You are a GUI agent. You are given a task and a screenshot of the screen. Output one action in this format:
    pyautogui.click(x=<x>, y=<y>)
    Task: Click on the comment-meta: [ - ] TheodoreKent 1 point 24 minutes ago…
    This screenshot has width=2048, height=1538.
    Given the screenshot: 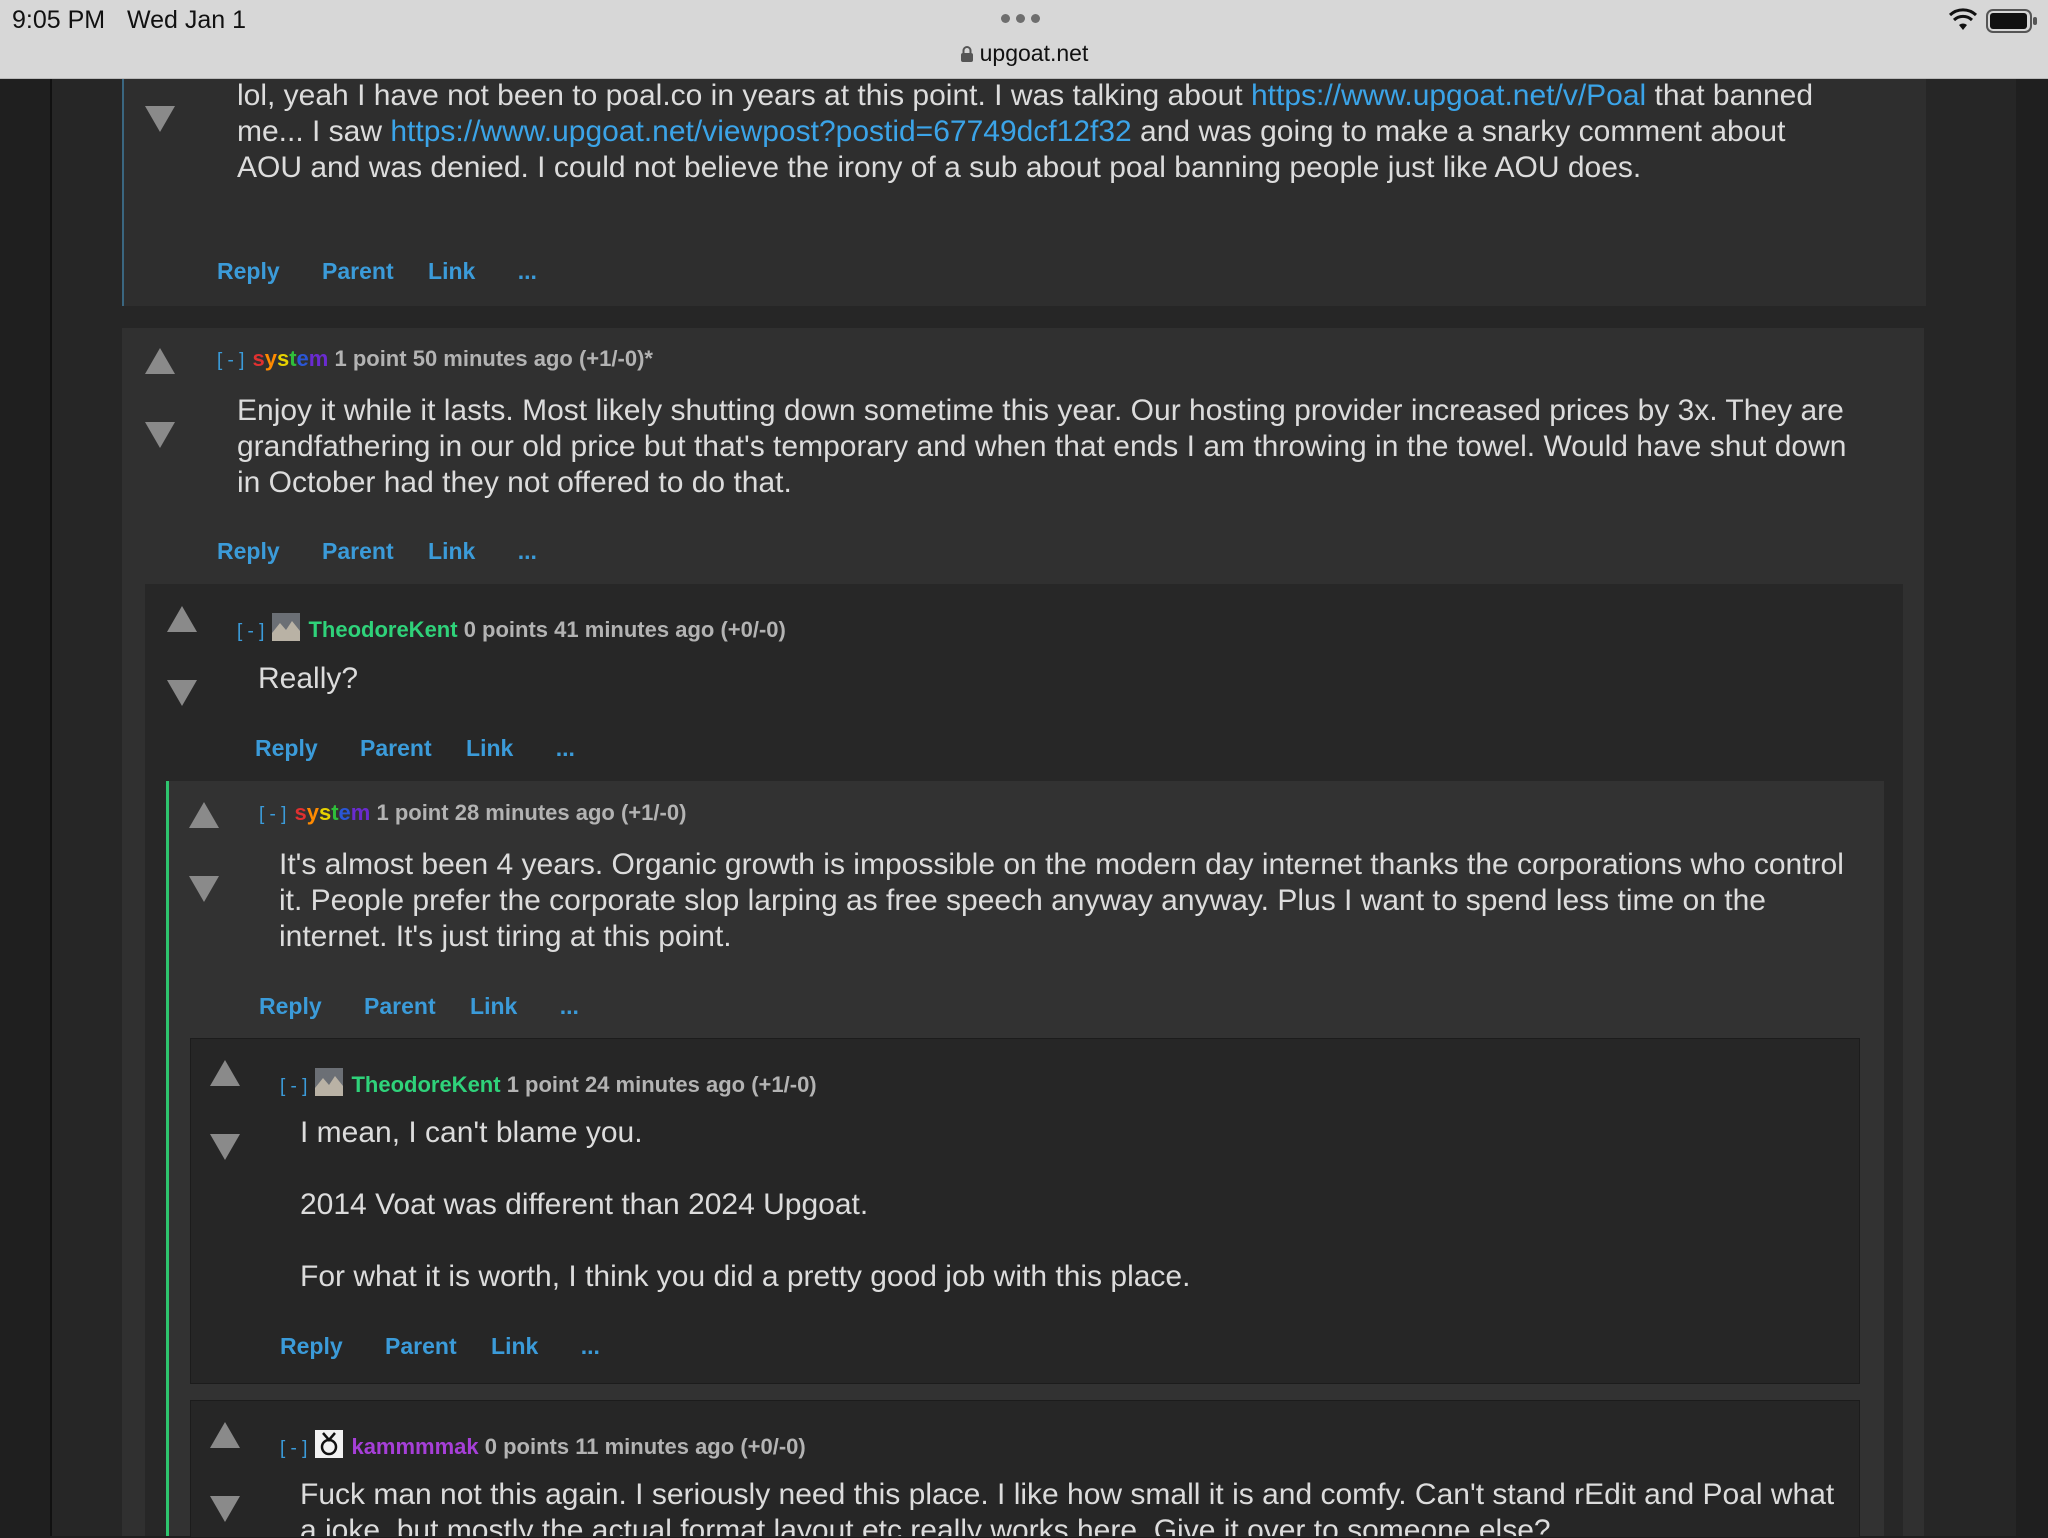 What is the action you would take?
    pyautogui.click(x=548, y=1083)
    